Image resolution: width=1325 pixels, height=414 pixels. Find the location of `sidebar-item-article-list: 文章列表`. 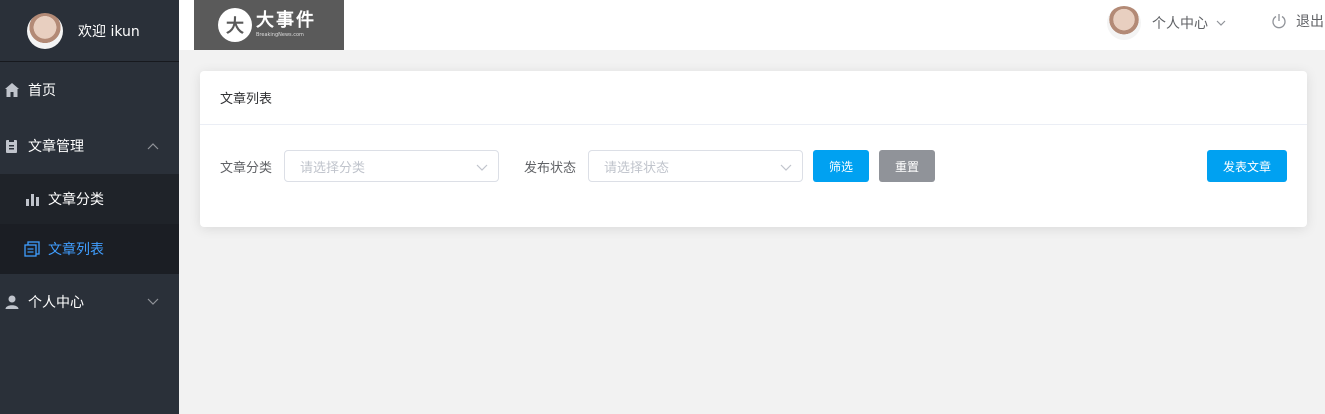

sidebar-item-article-list: 文章列表 is located at coordinates (89, 249).